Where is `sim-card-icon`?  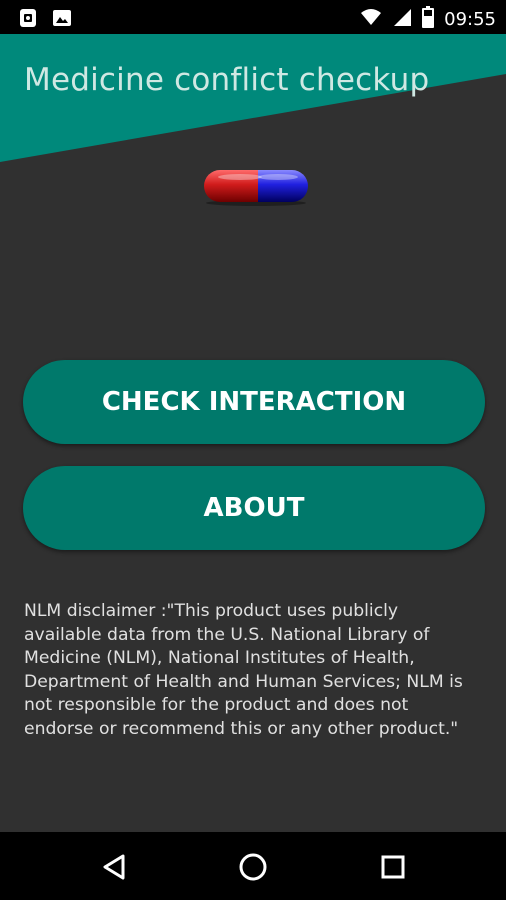 sim-card-icon is located at coordinates (28, 20).